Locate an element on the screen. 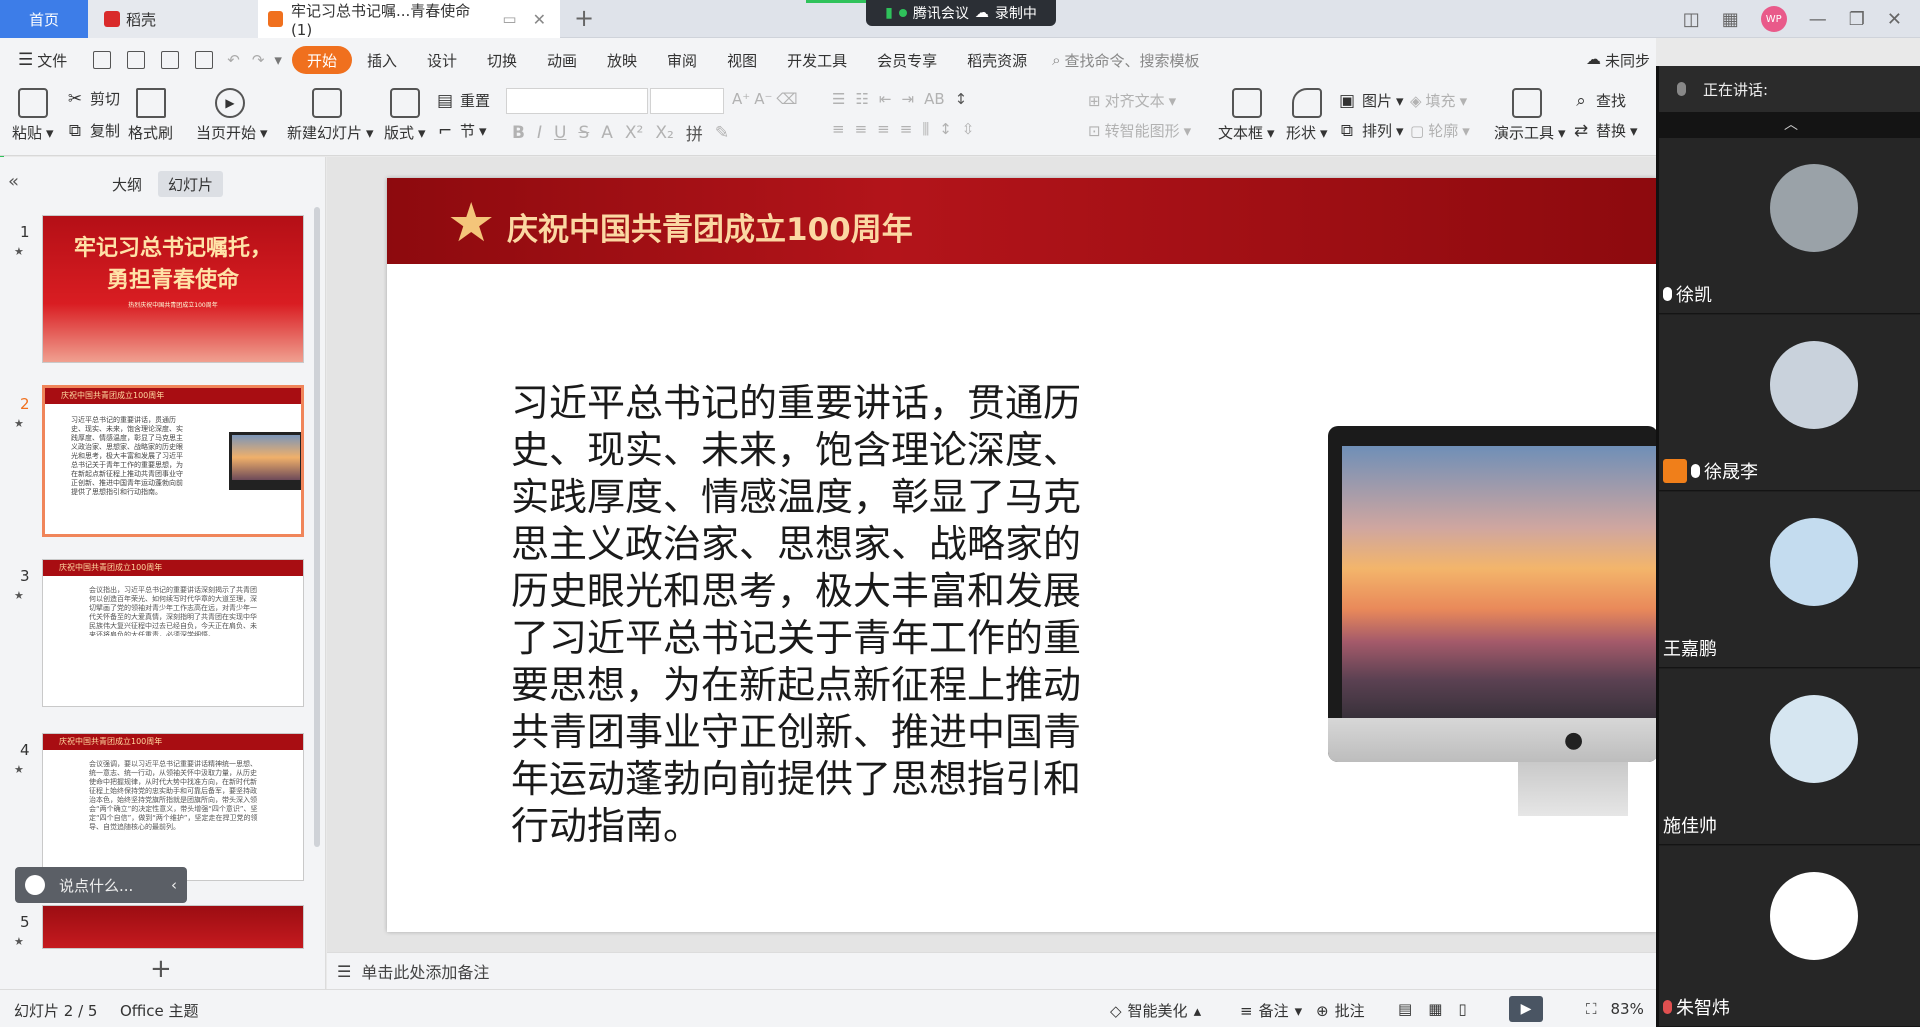 This screenshot has height=1027, width=1920. participant-tile: 施佳帅 is located at coordinates (1789, 757).